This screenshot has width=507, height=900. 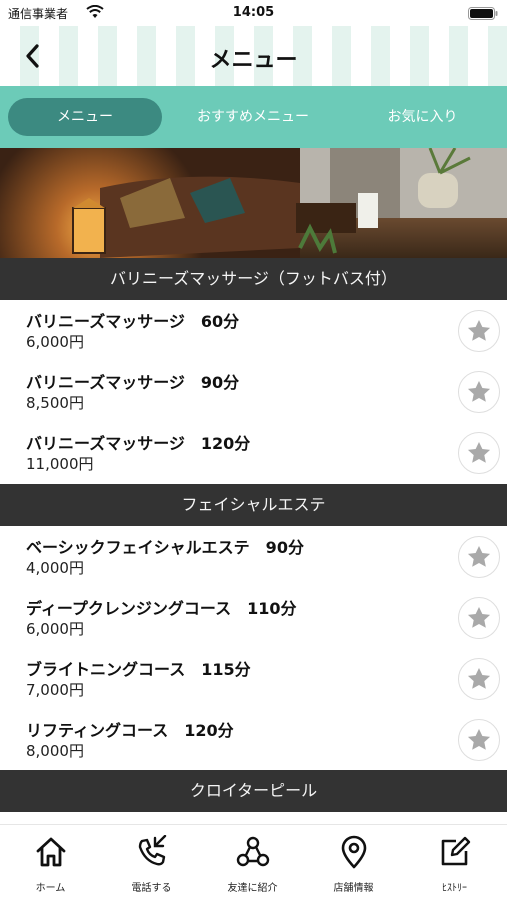 I want to click on bottom-navigation: ホーム 電話する 友達に紹介 店舗情報 ﾋｽﾄﾘｰ, so click(x=253, y=862).